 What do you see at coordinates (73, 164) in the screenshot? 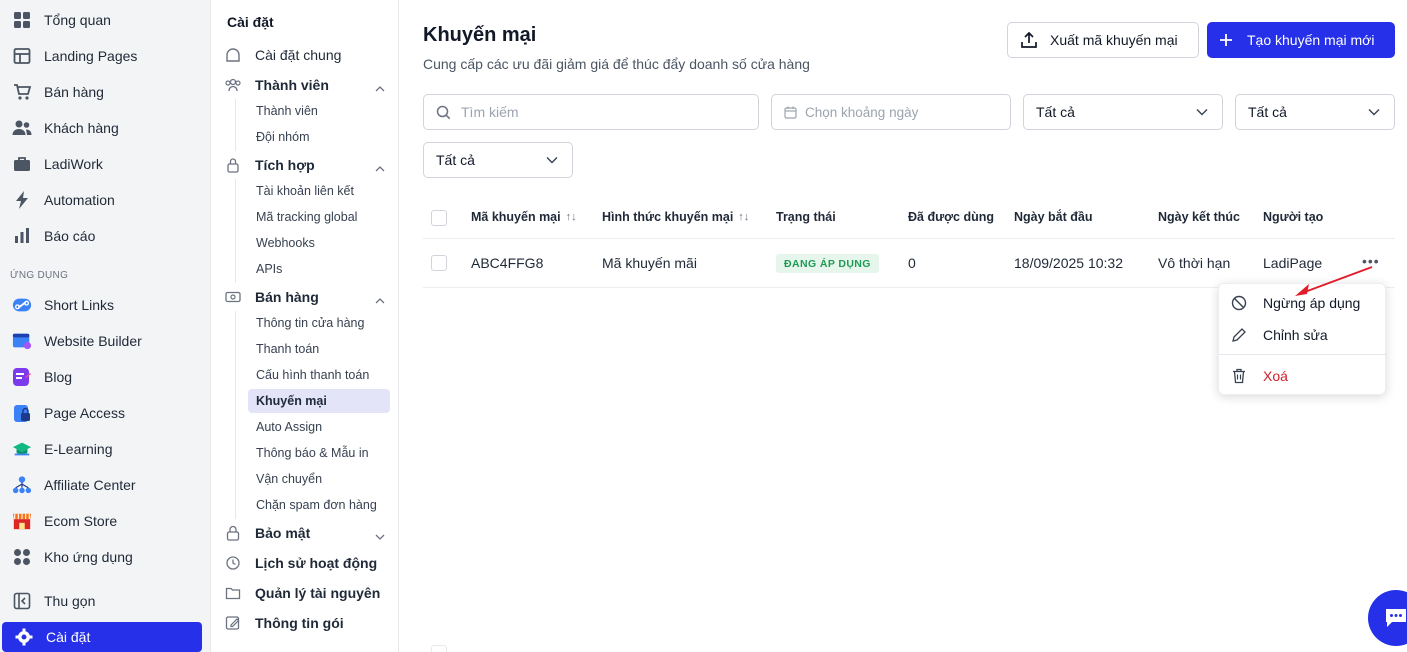
I see `nav-label: LadiWork` at bounding box center [73, 164].